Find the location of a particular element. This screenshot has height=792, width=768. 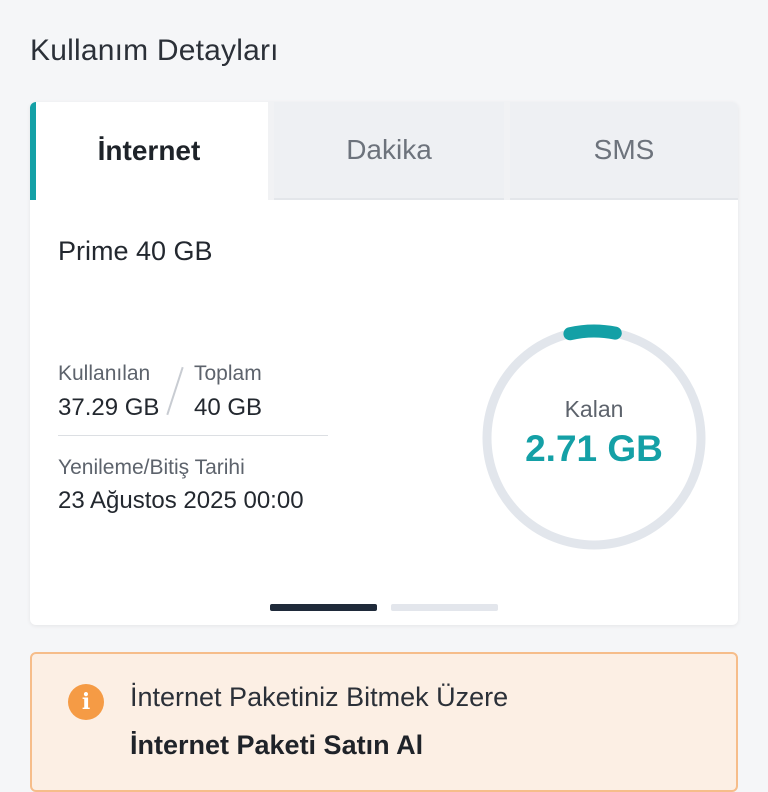

buy-internet-package-link: İnternet Paketi Satın Al is located at coordinates (276, 745).